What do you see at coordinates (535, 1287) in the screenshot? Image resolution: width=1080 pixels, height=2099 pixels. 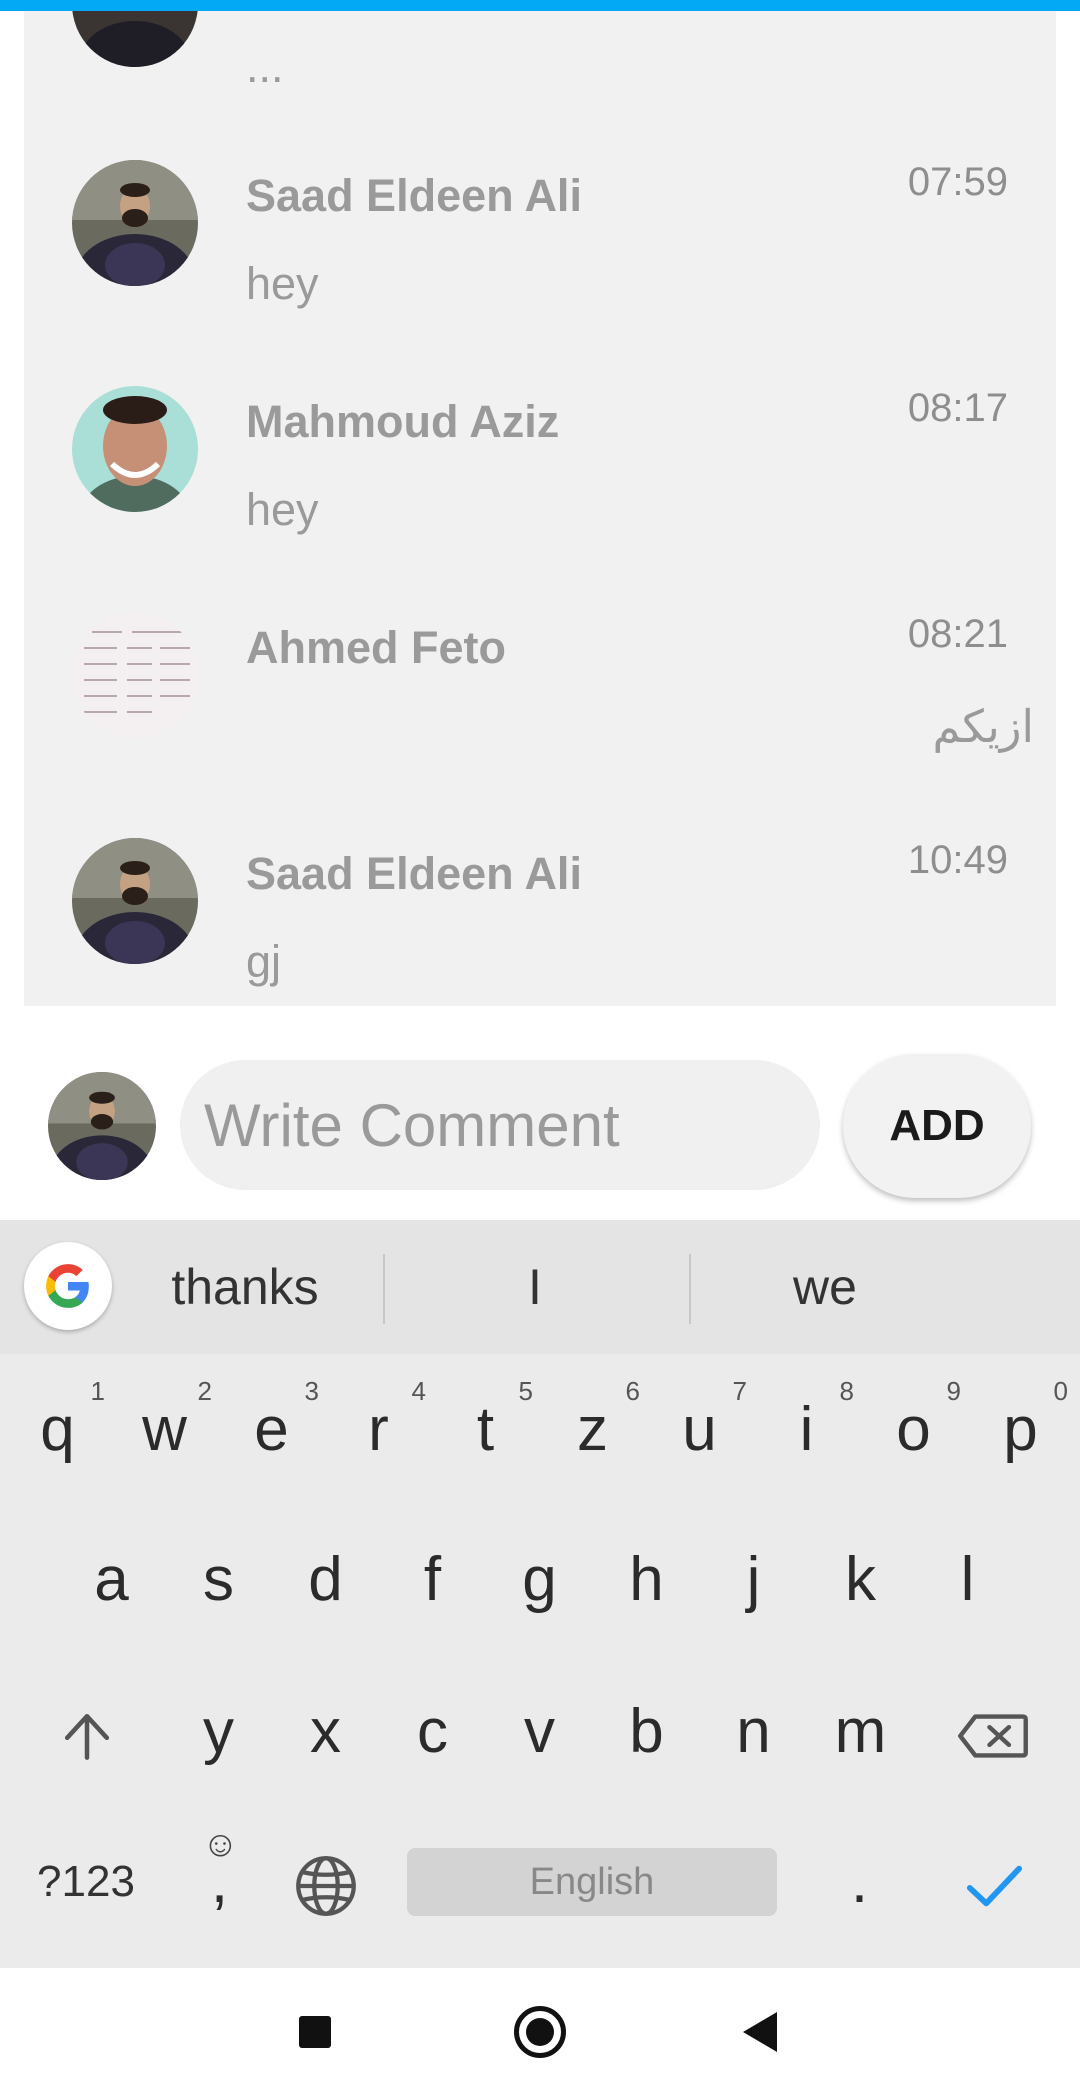 I see `suggestion-2: I` at bounding box center [535, 1287].